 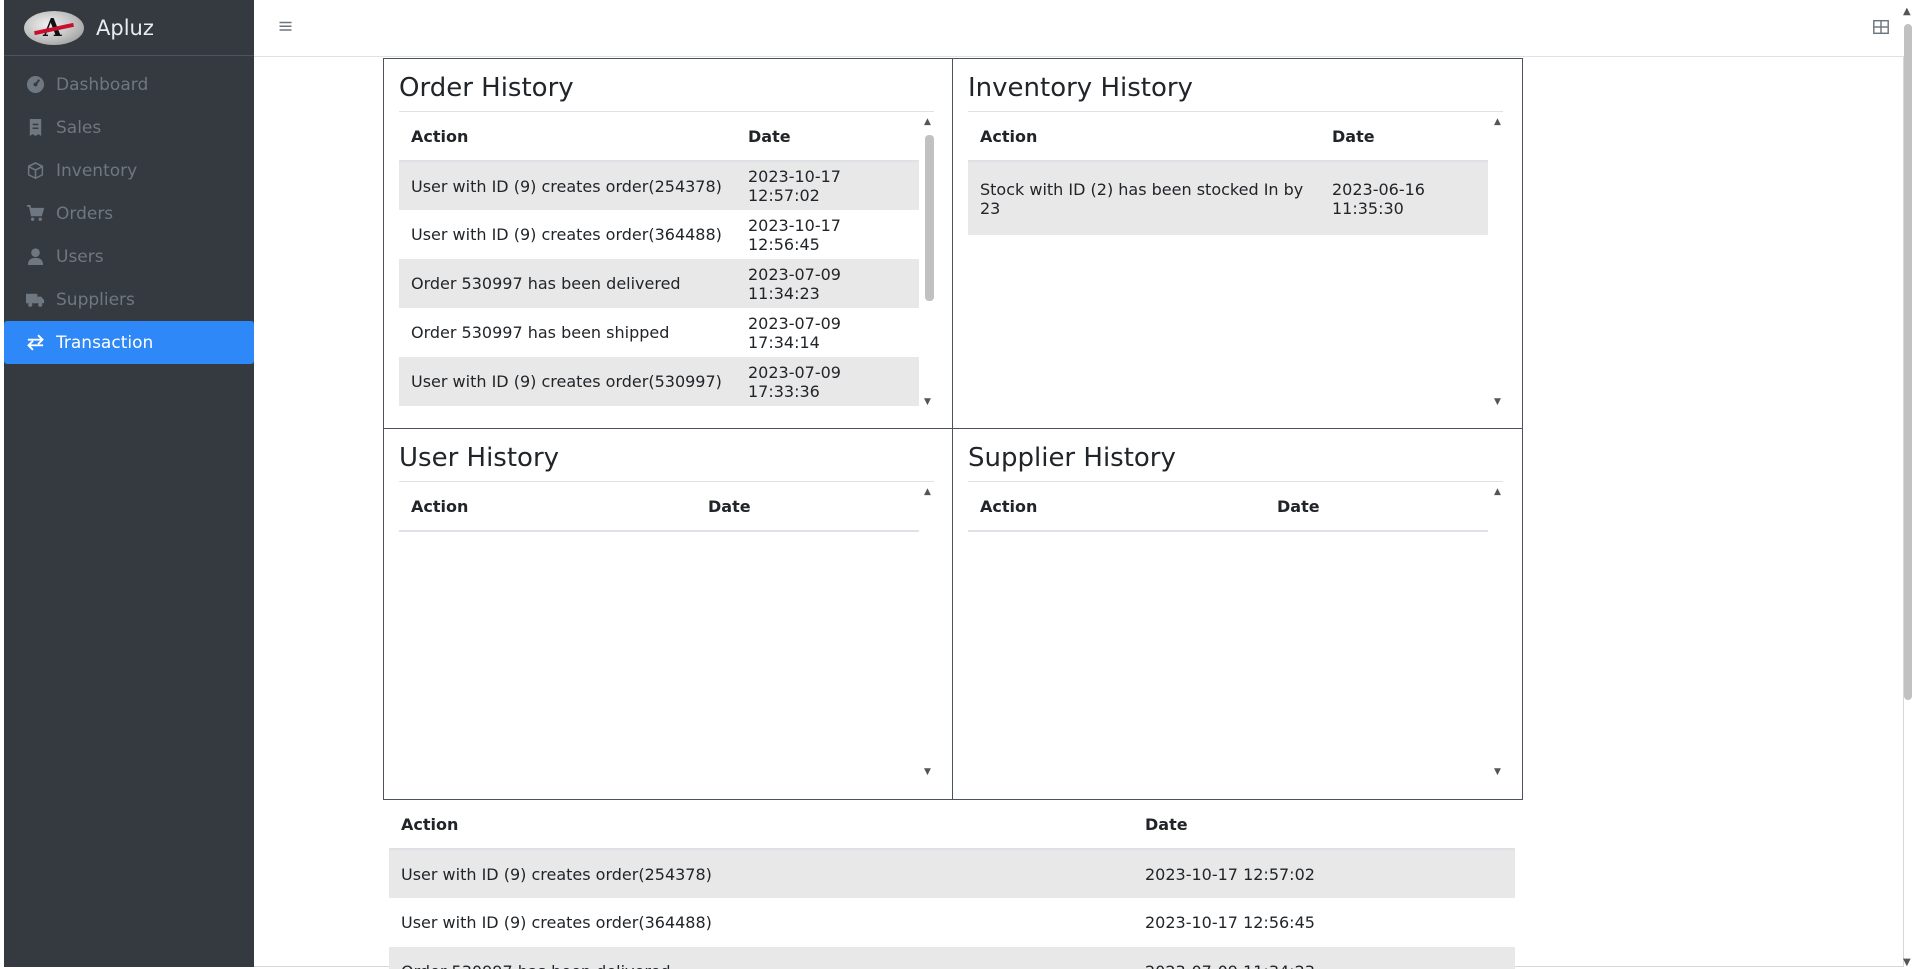 What do you see at coordinates (827, 283) in the screenshot?
I see `cell-date: 2023-07-09 11:34:23` at bounding box center [827, 283].